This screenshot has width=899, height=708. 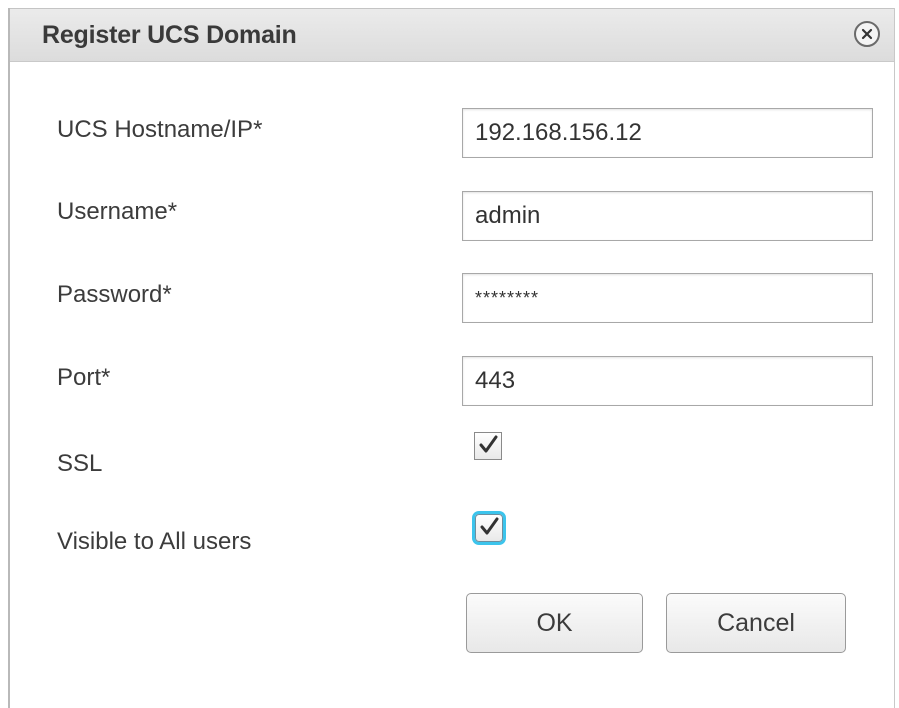 I want to click on username-input, so click(x=667, y=216).